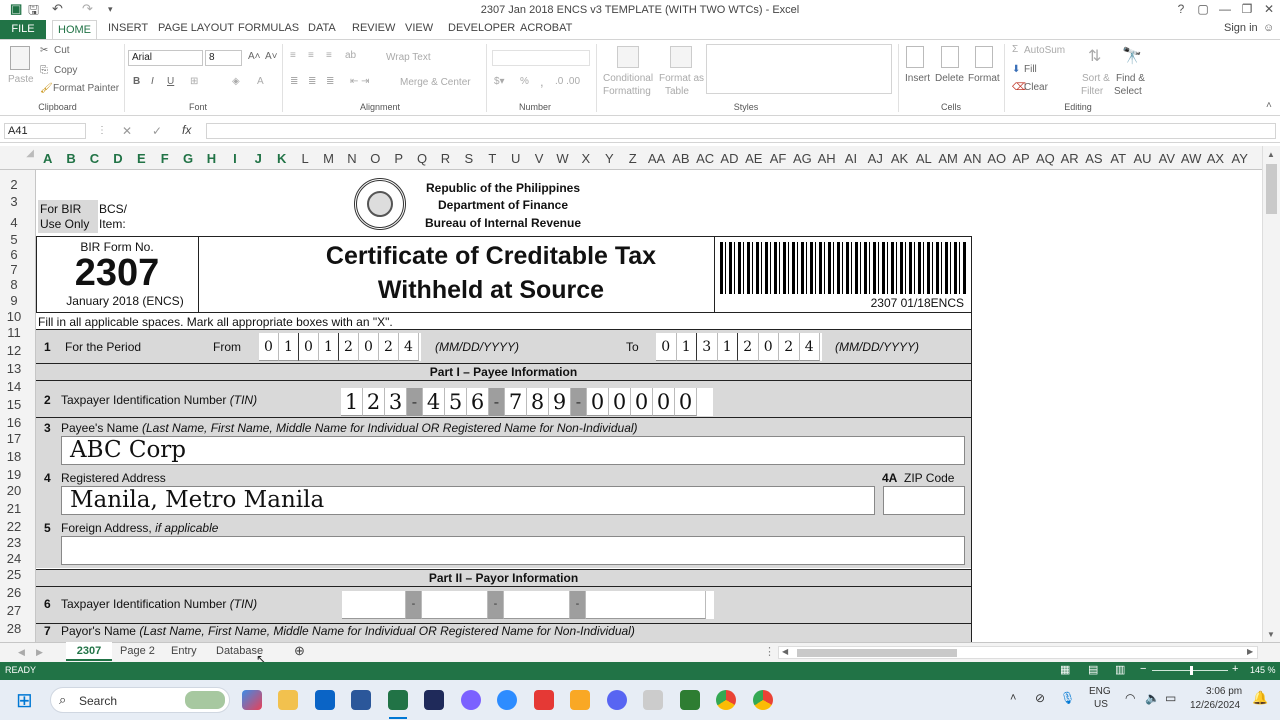  What do you see at coordinates (14, 239) in the screenshot?
I see `row-header-5: 5` at bounding box center [14, 239].